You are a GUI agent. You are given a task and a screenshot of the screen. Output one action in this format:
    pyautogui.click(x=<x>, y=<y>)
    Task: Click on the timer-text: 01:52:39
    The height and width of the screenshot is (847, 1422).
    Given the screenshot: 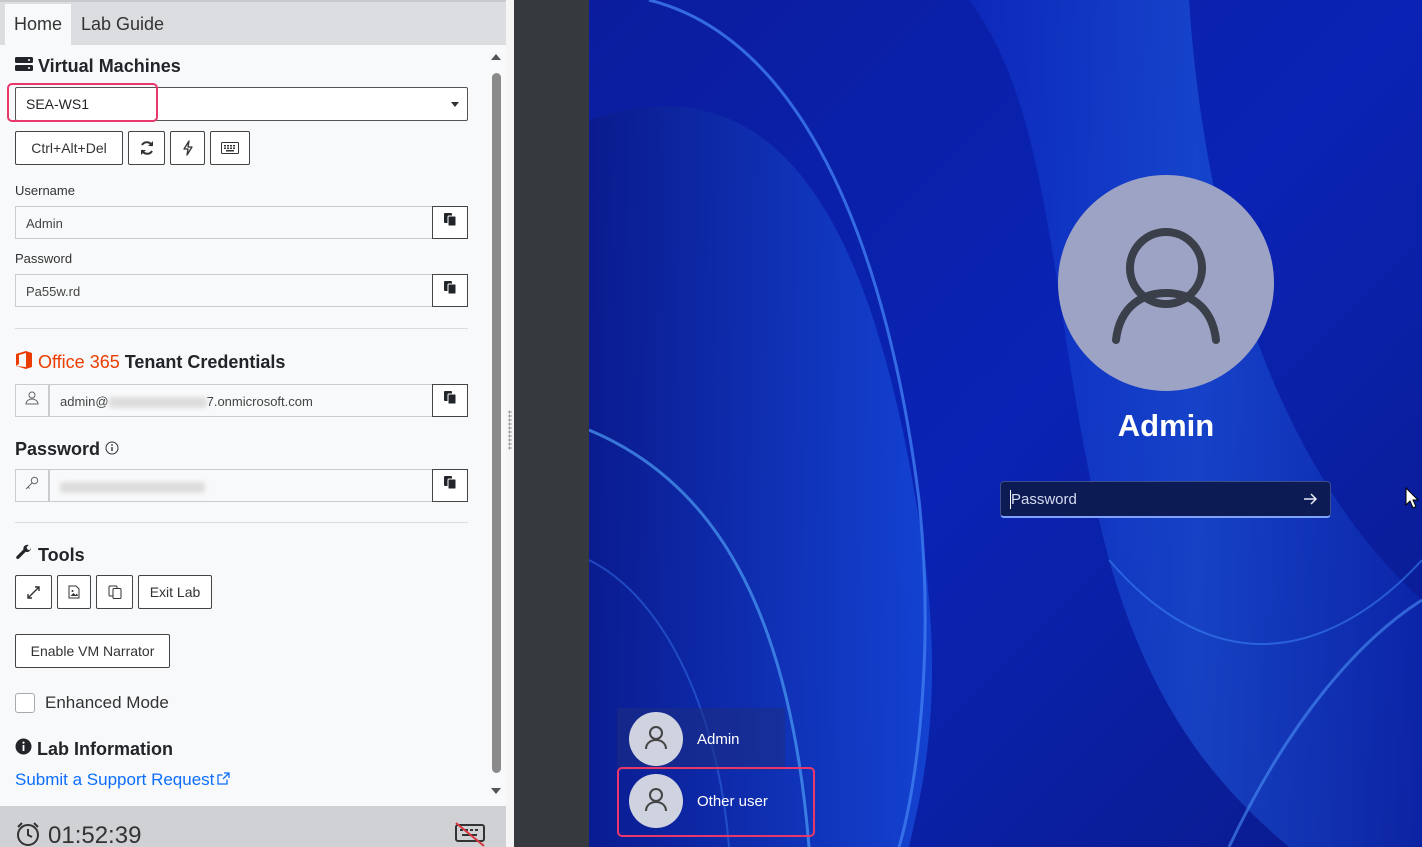 What is the action you would take?
    pyautogui.click(x=95, y=834)
    